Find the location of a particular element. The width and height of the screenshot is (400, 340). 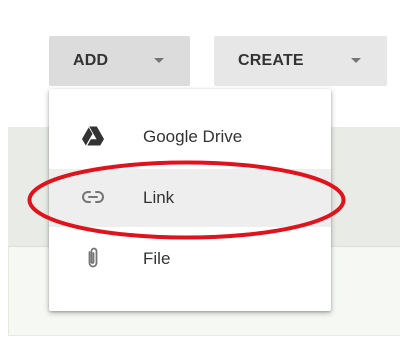

create-button-label: CREATE is located at coordinates (271, 60).